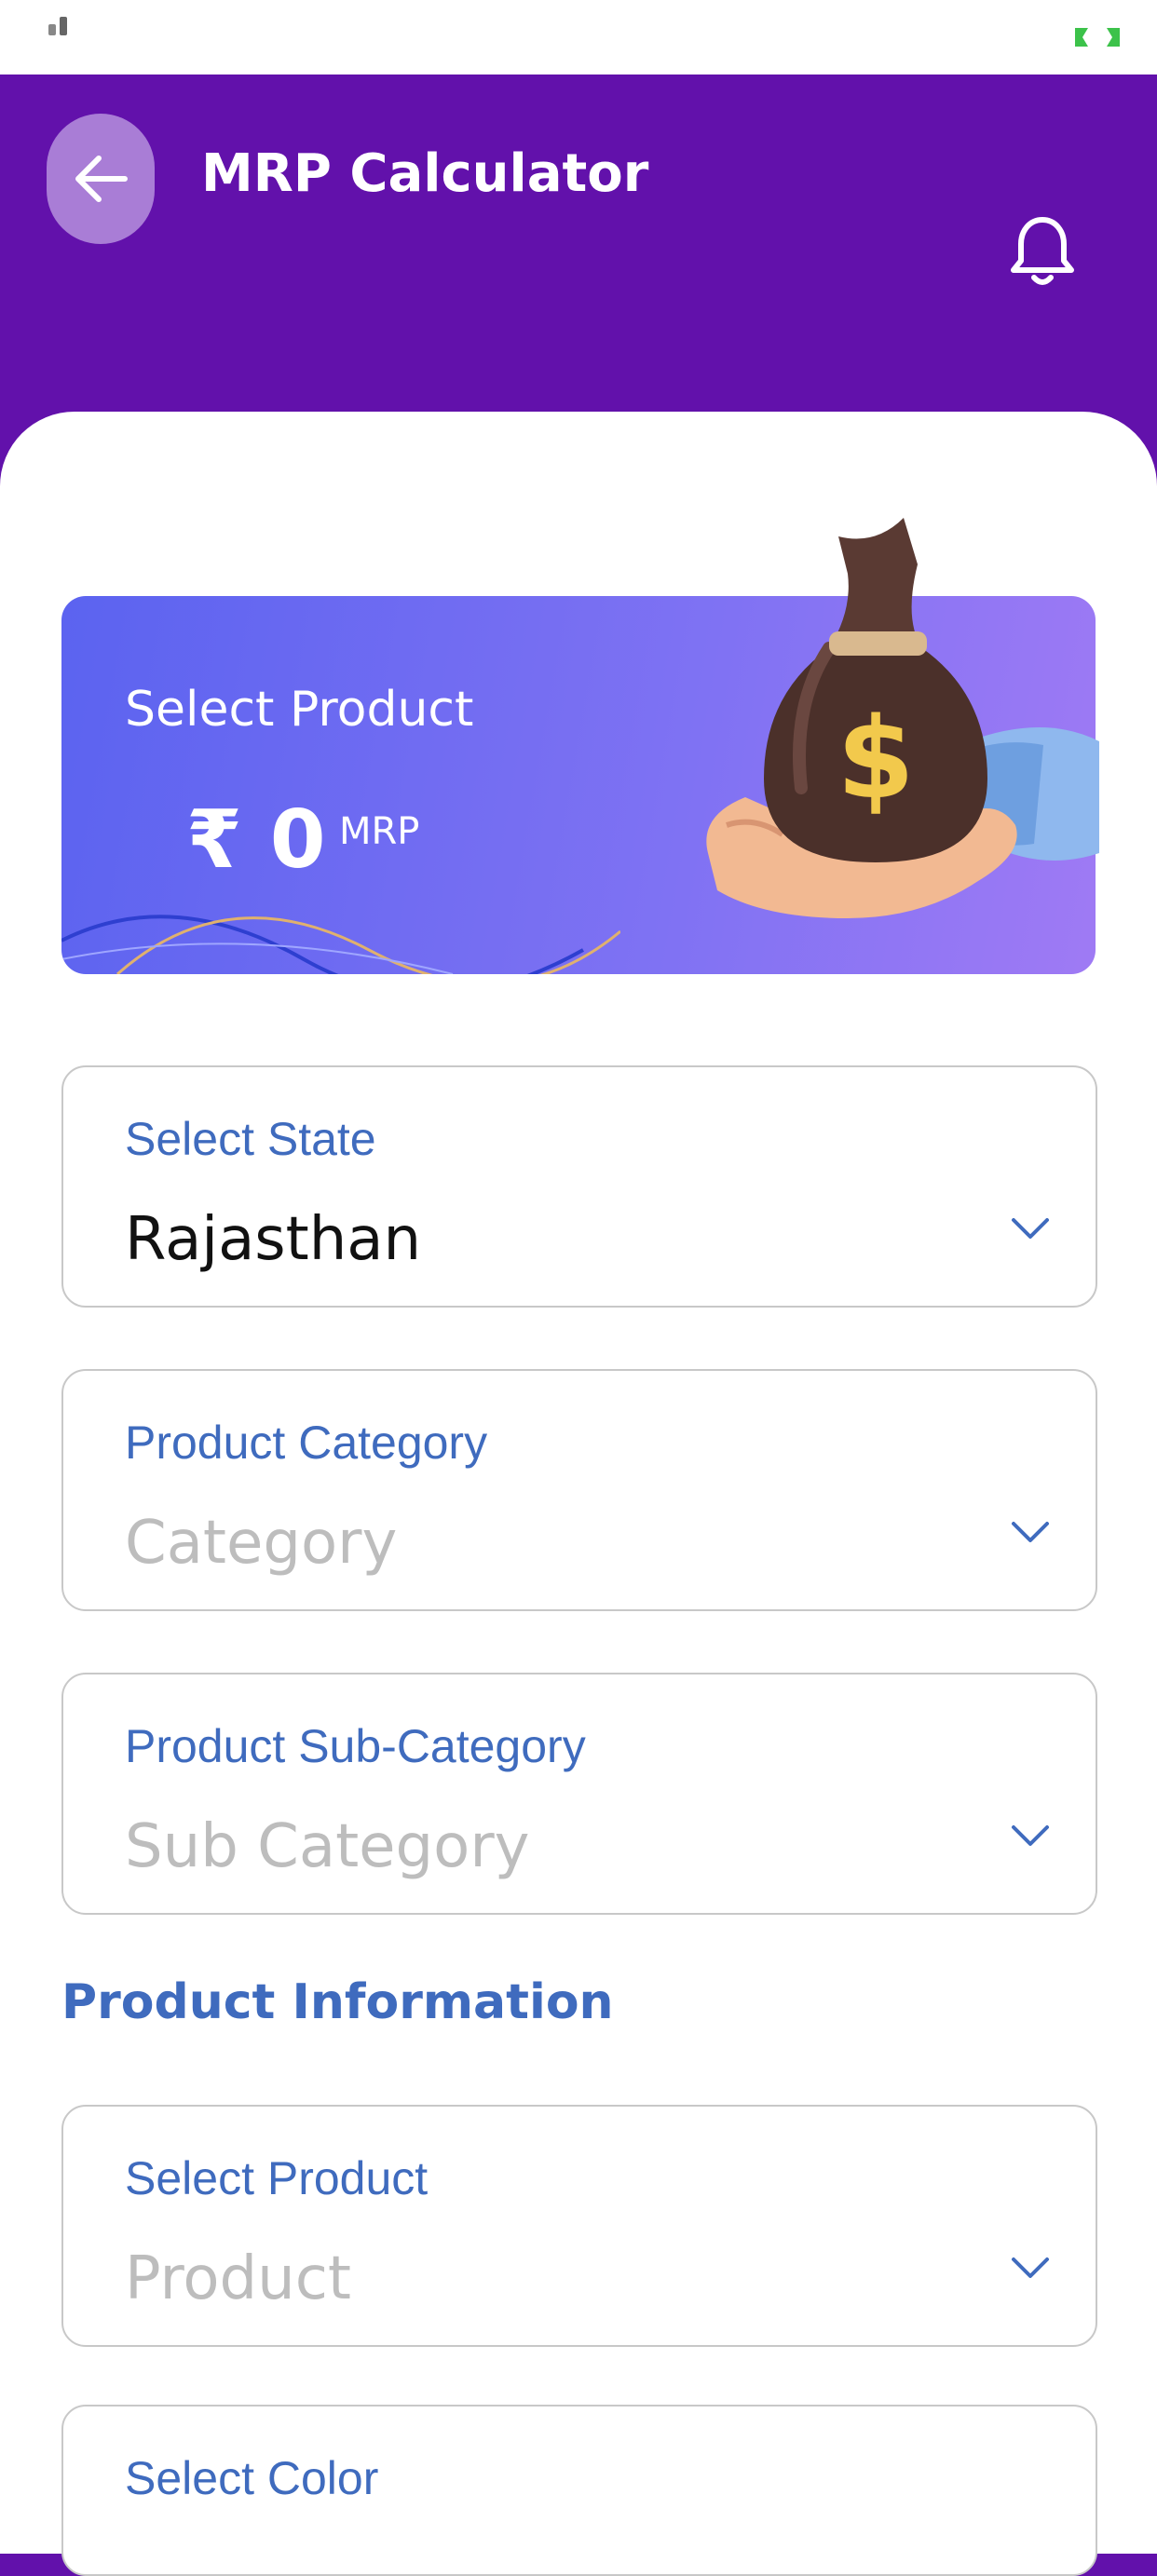 This screenshot has height=2576, width=1157. What do you see at coordinates (250, 1139) in the screenshot?
I see `state-label: Select State` at bounding box center [250, 1139].